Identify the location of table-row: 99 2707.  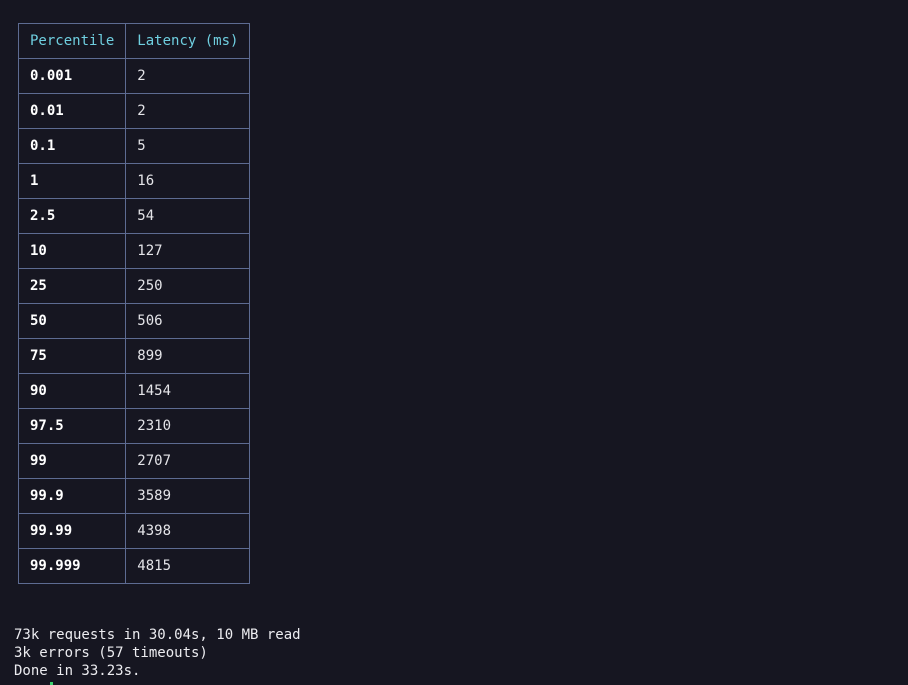
(134, 461).